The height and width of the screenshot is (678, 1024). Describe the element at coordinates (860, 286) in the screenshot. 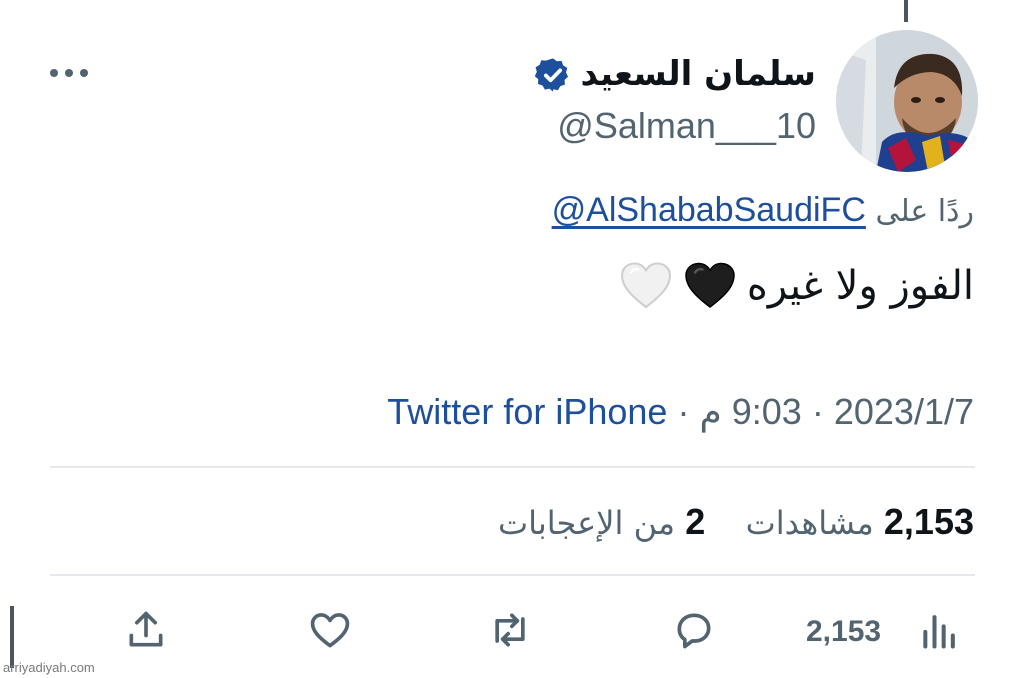

I see `tweet-text-content: الفوز ولا غيره` at that location.